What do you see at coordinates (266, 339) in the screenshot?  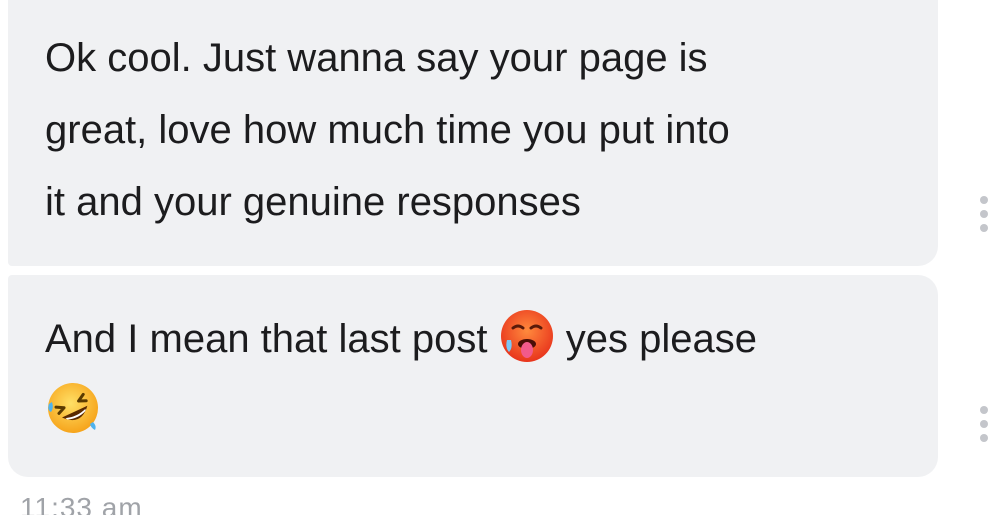 I see `message-text: And I mean that last post` at bounding box center [266, 339].